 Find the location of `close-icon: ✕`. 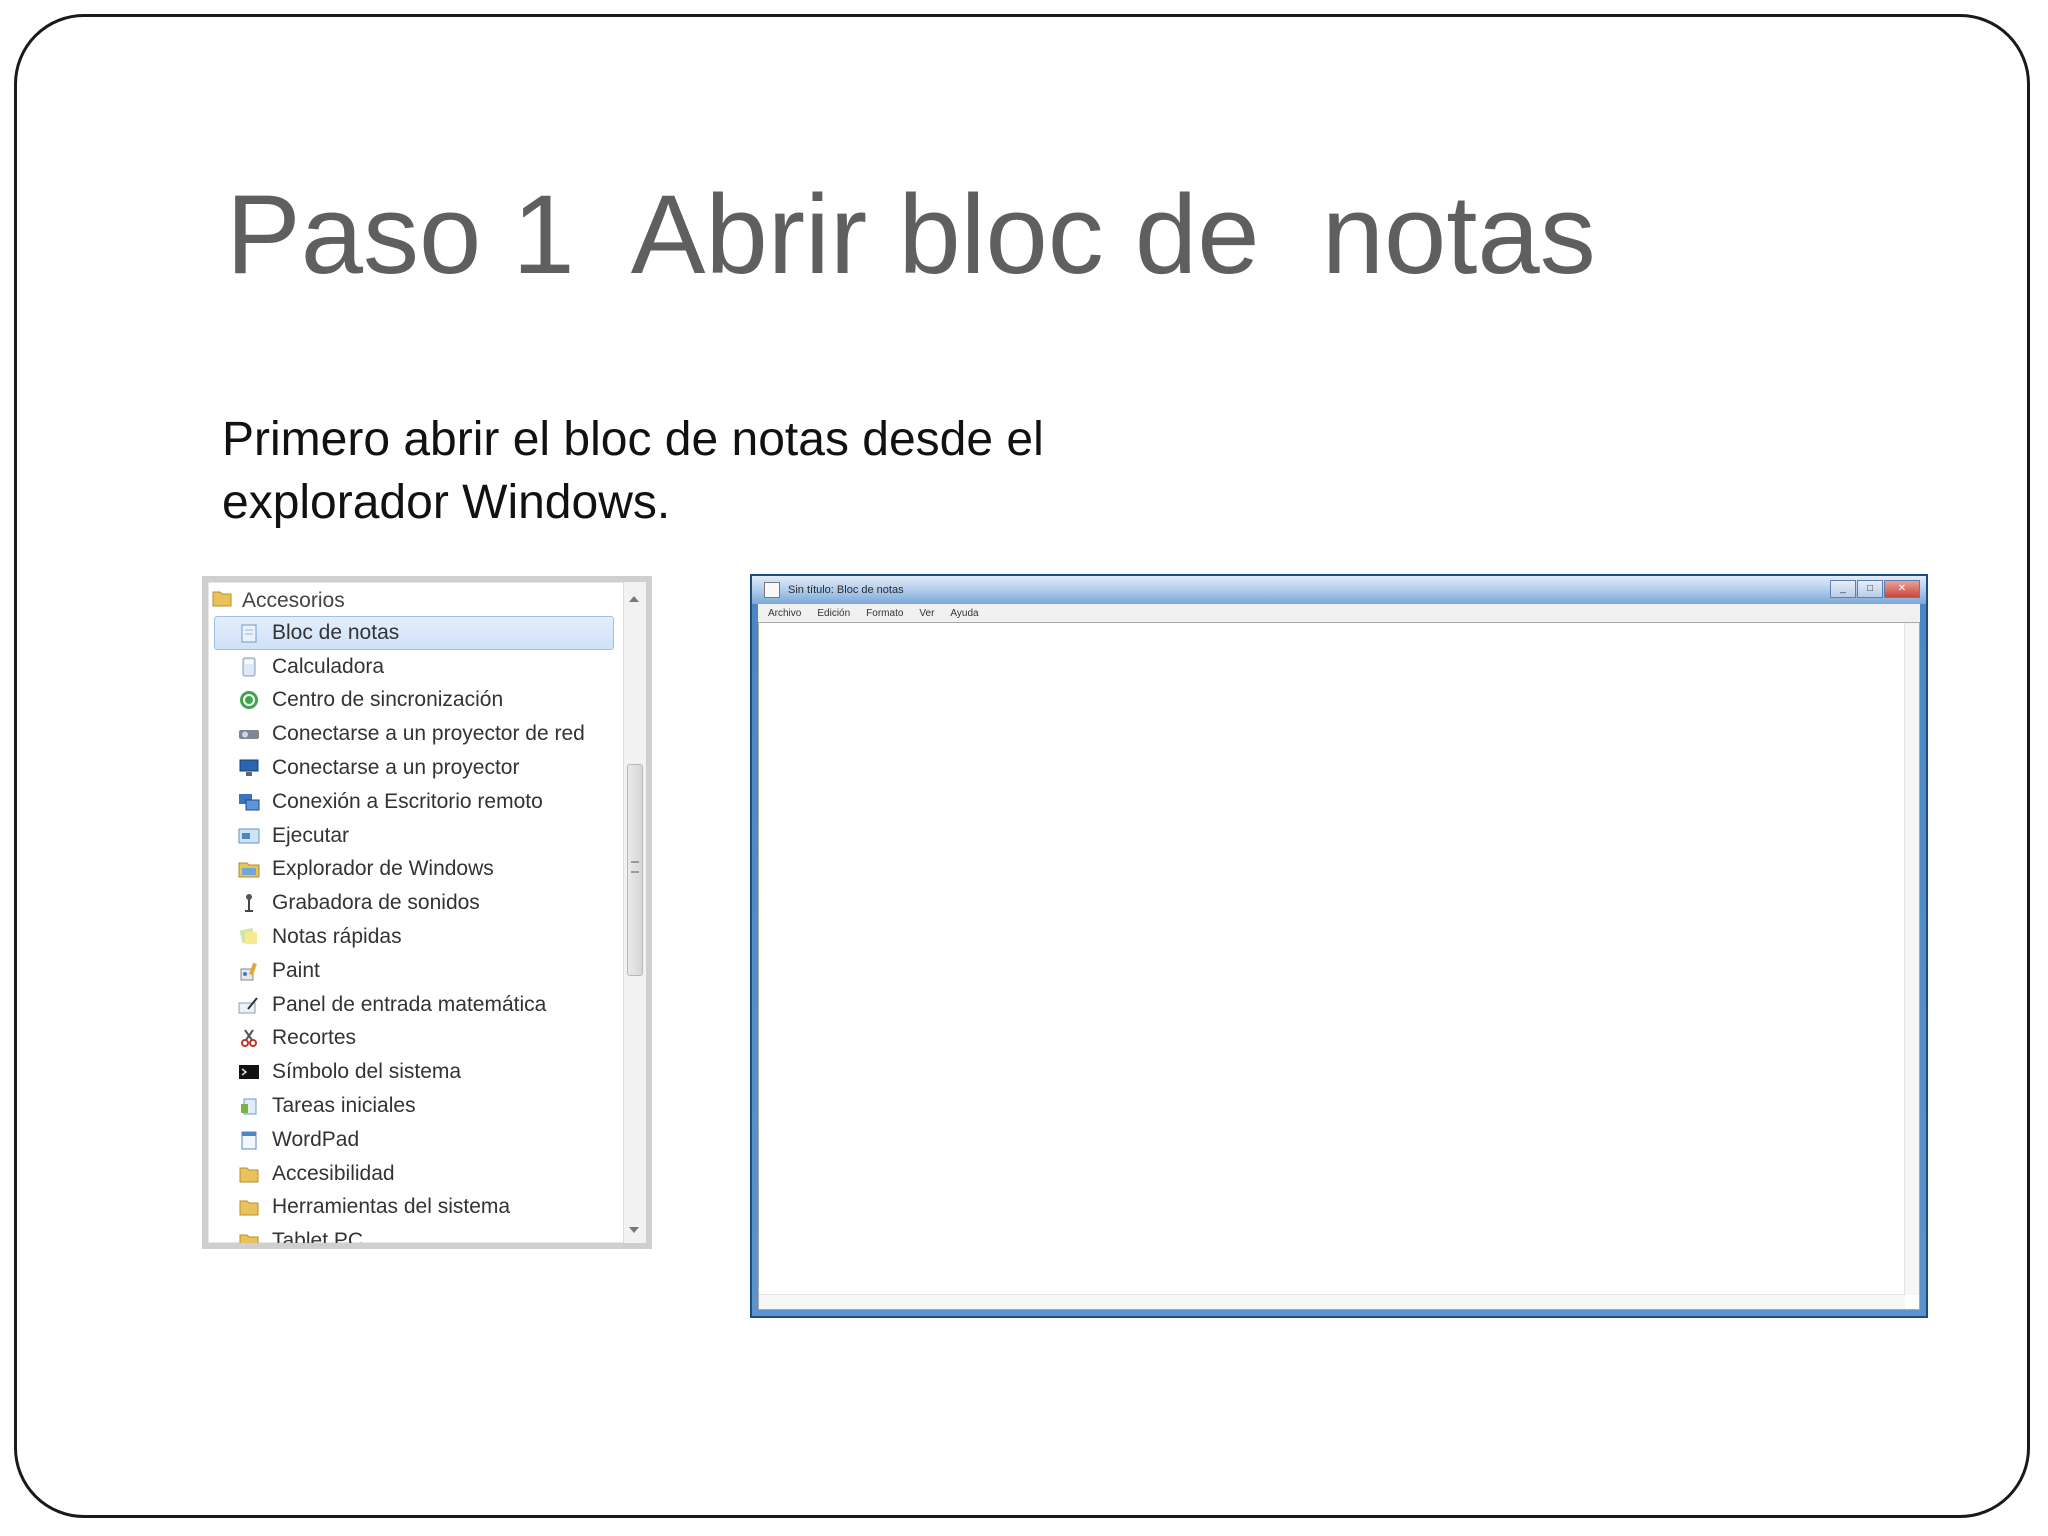

close-icon: ✕ is located at coordinates (1902, 589).